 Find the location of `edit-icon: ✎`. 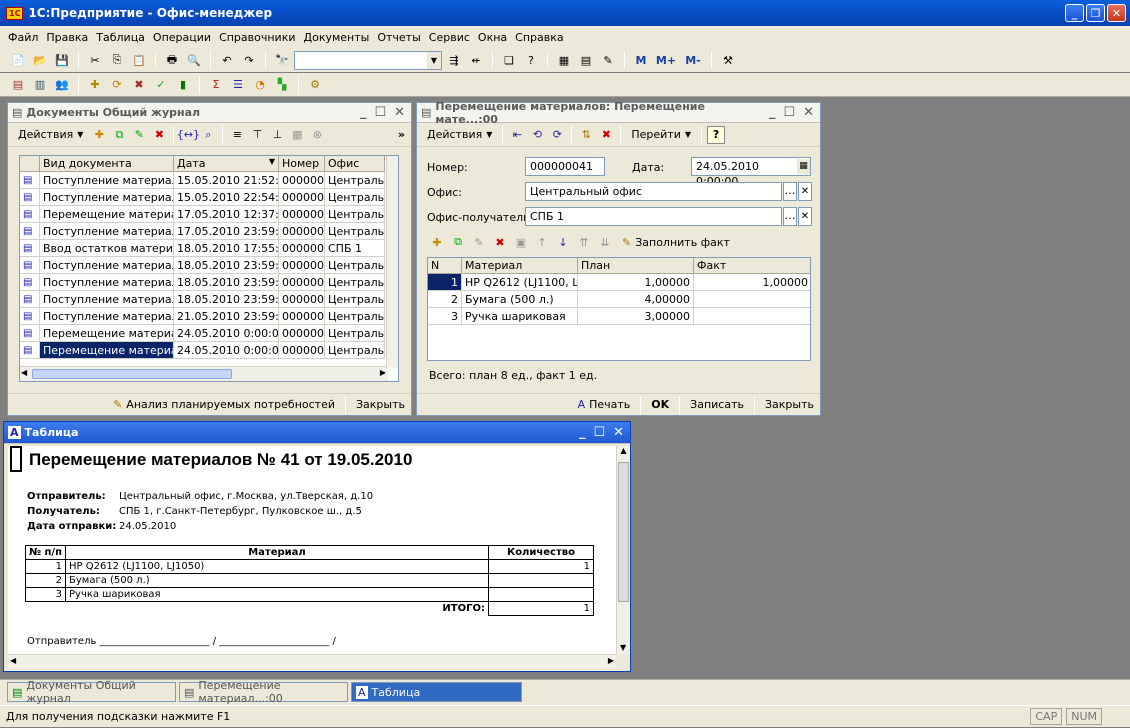

edit-icon: ✎ is located at coordinates (139, 135).